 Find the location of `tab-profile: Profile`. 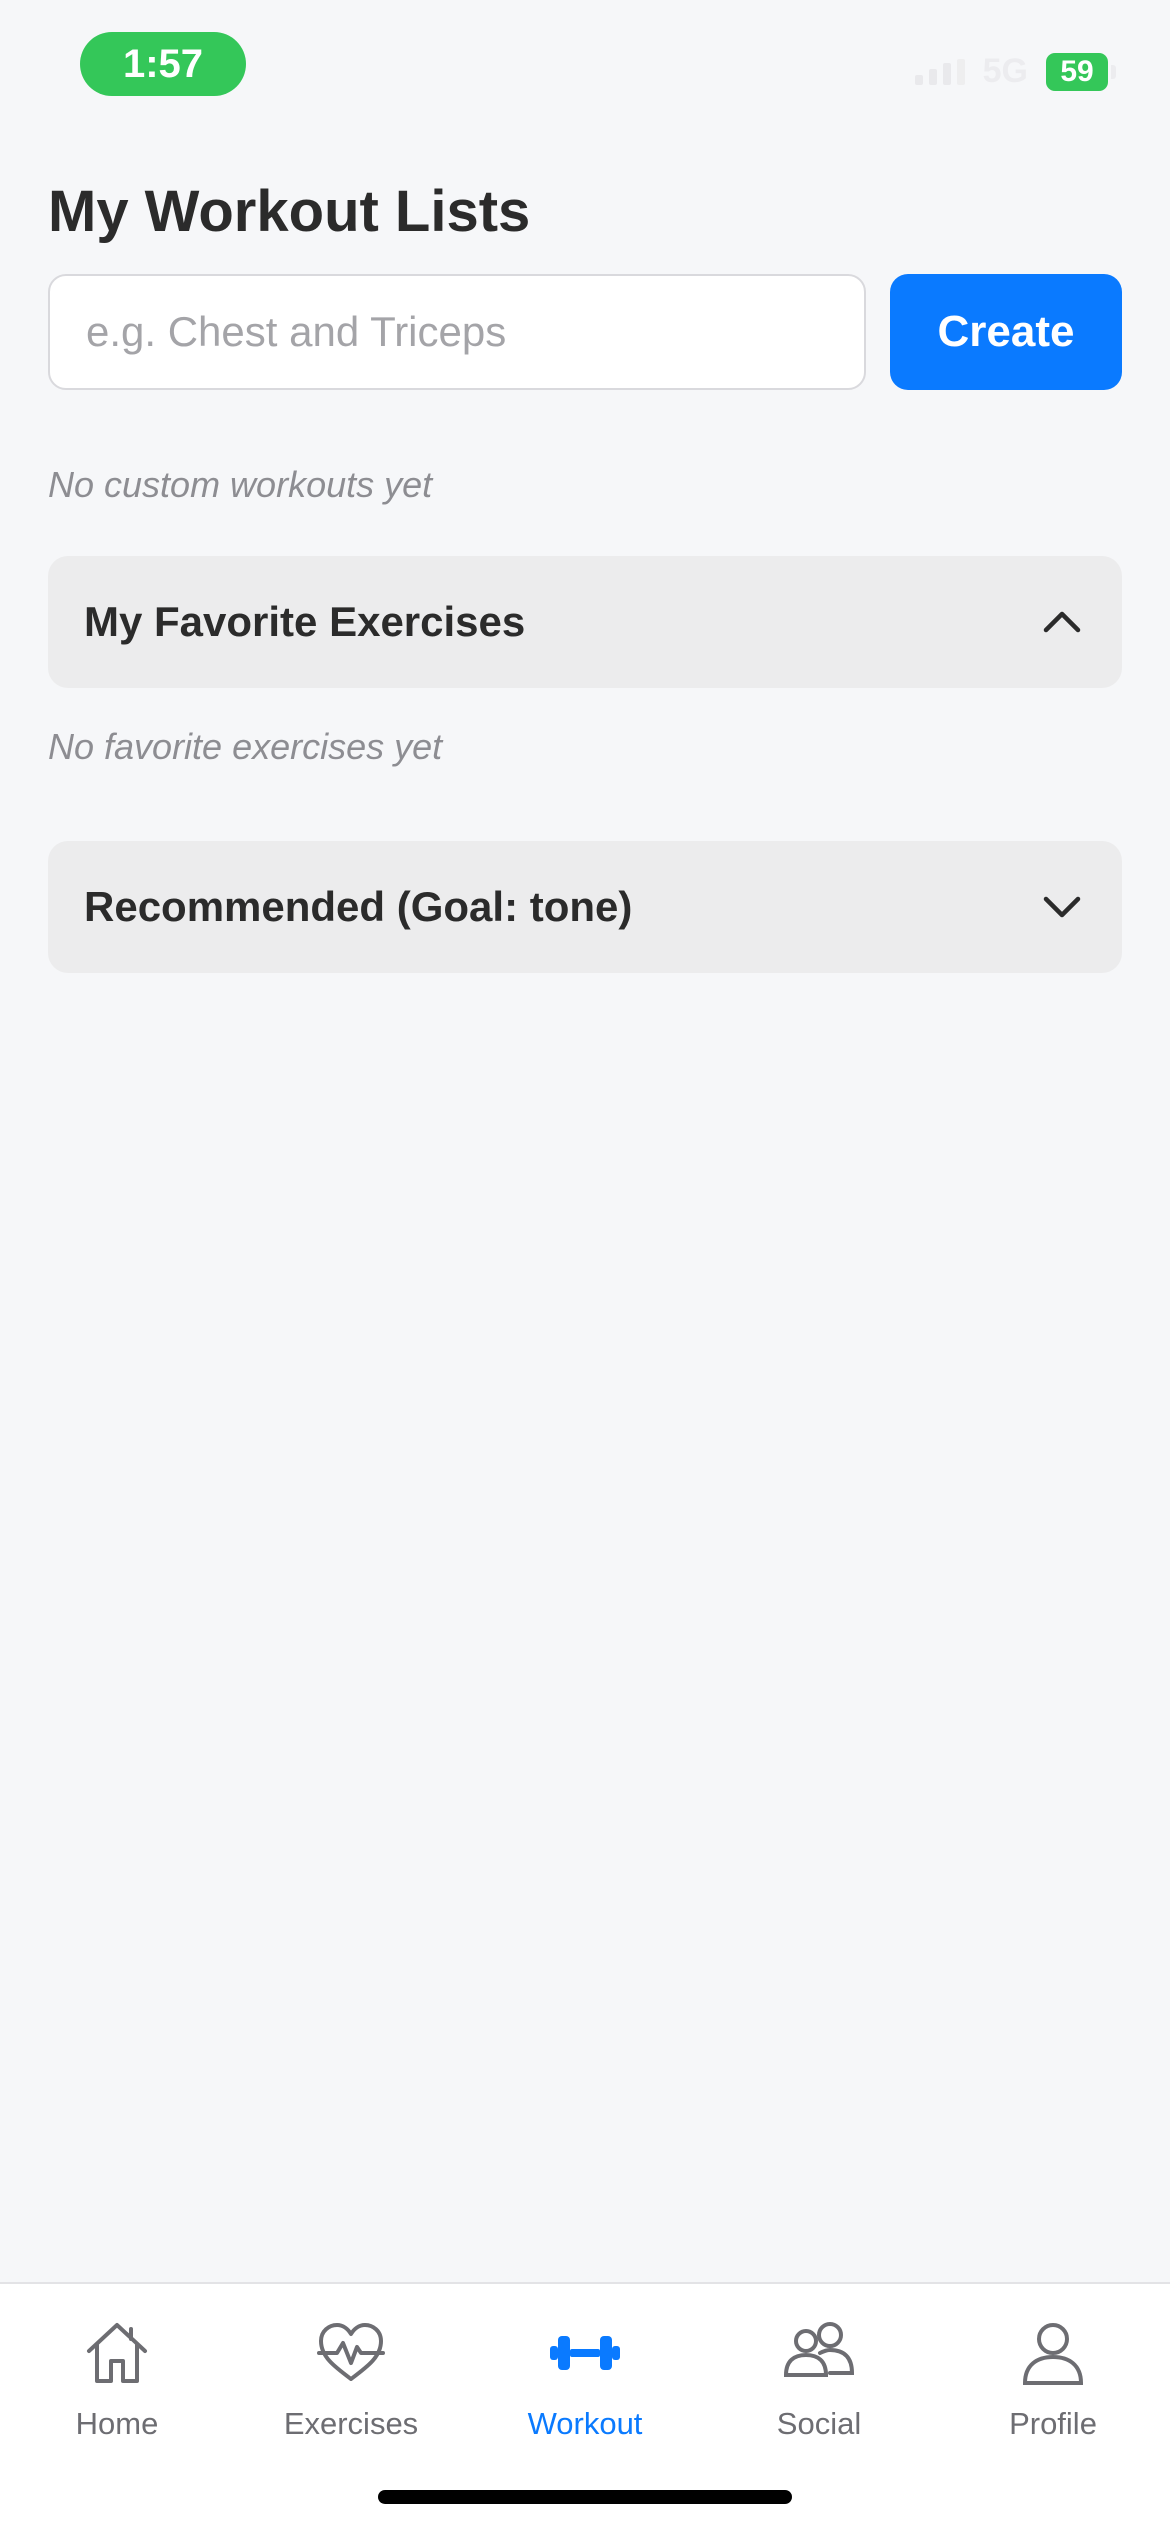

tab-profile: Profile is located at coordinates (1053, 2389).